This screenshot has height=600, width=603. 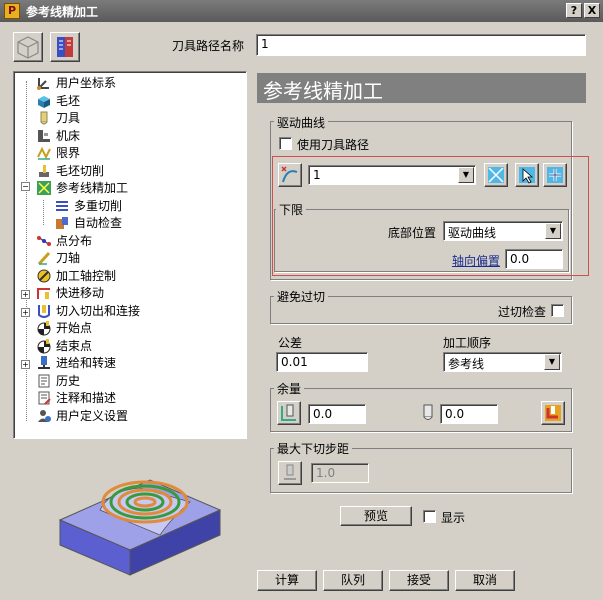 I want to click on help-button: ?, so click(x=574, y=10).